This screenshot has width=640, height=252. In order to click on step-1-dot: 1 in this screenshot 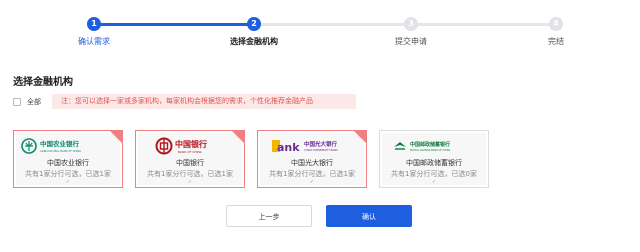, I will do `click(94, 24)`.